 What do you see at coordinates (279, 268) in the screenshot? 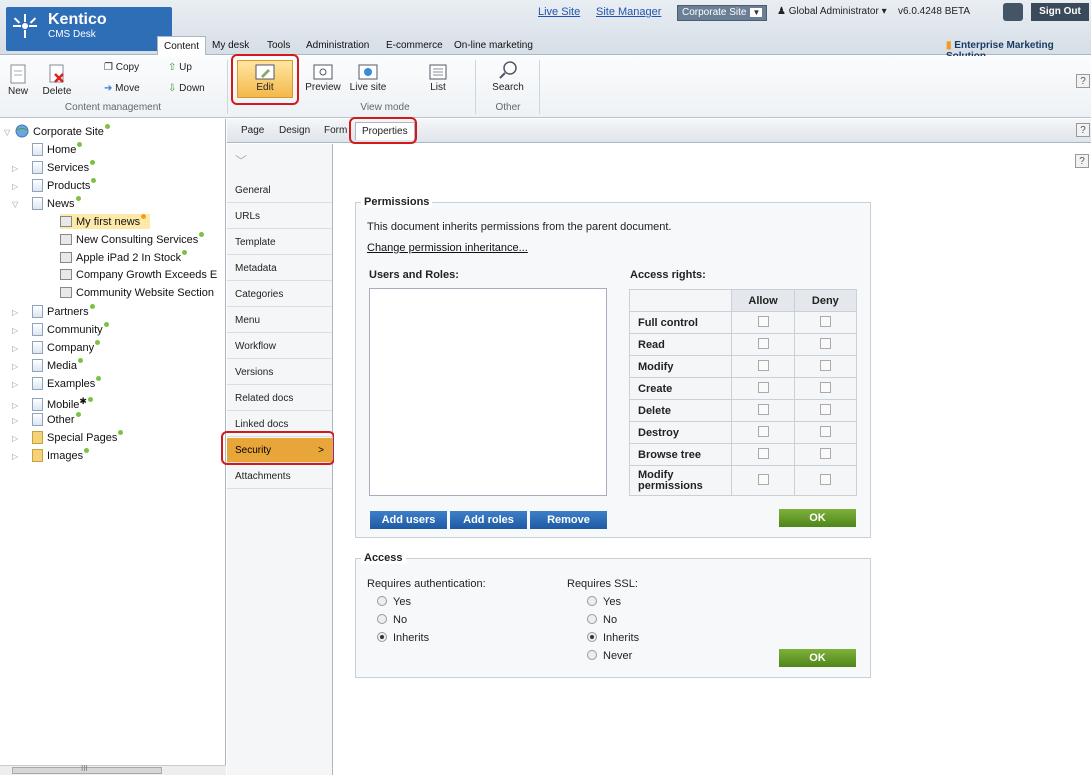
I see `nav-metadata: Metadata` at bounding box center [279, 268].